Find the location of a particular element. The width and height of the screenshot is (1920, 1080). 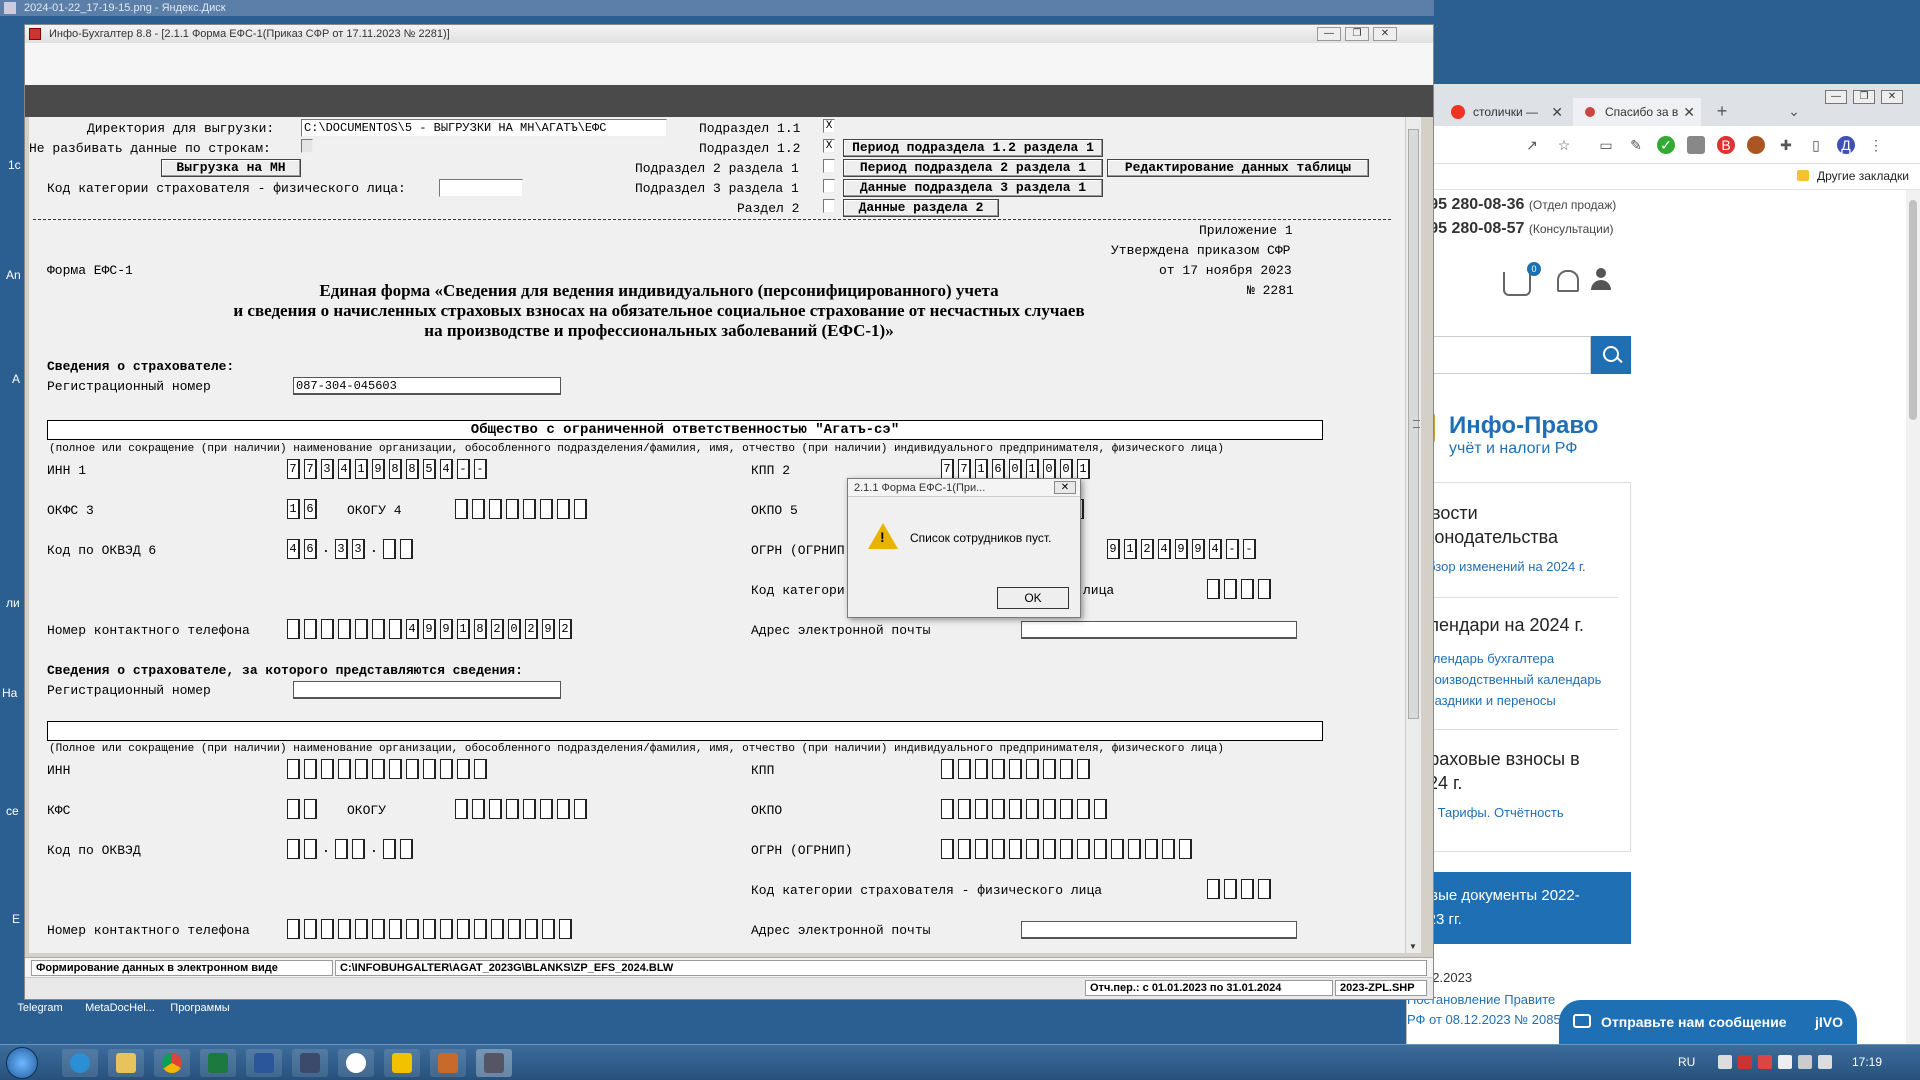

edit-table-button: Редактирование данных таблицы is located at coordinates (1238, 168).